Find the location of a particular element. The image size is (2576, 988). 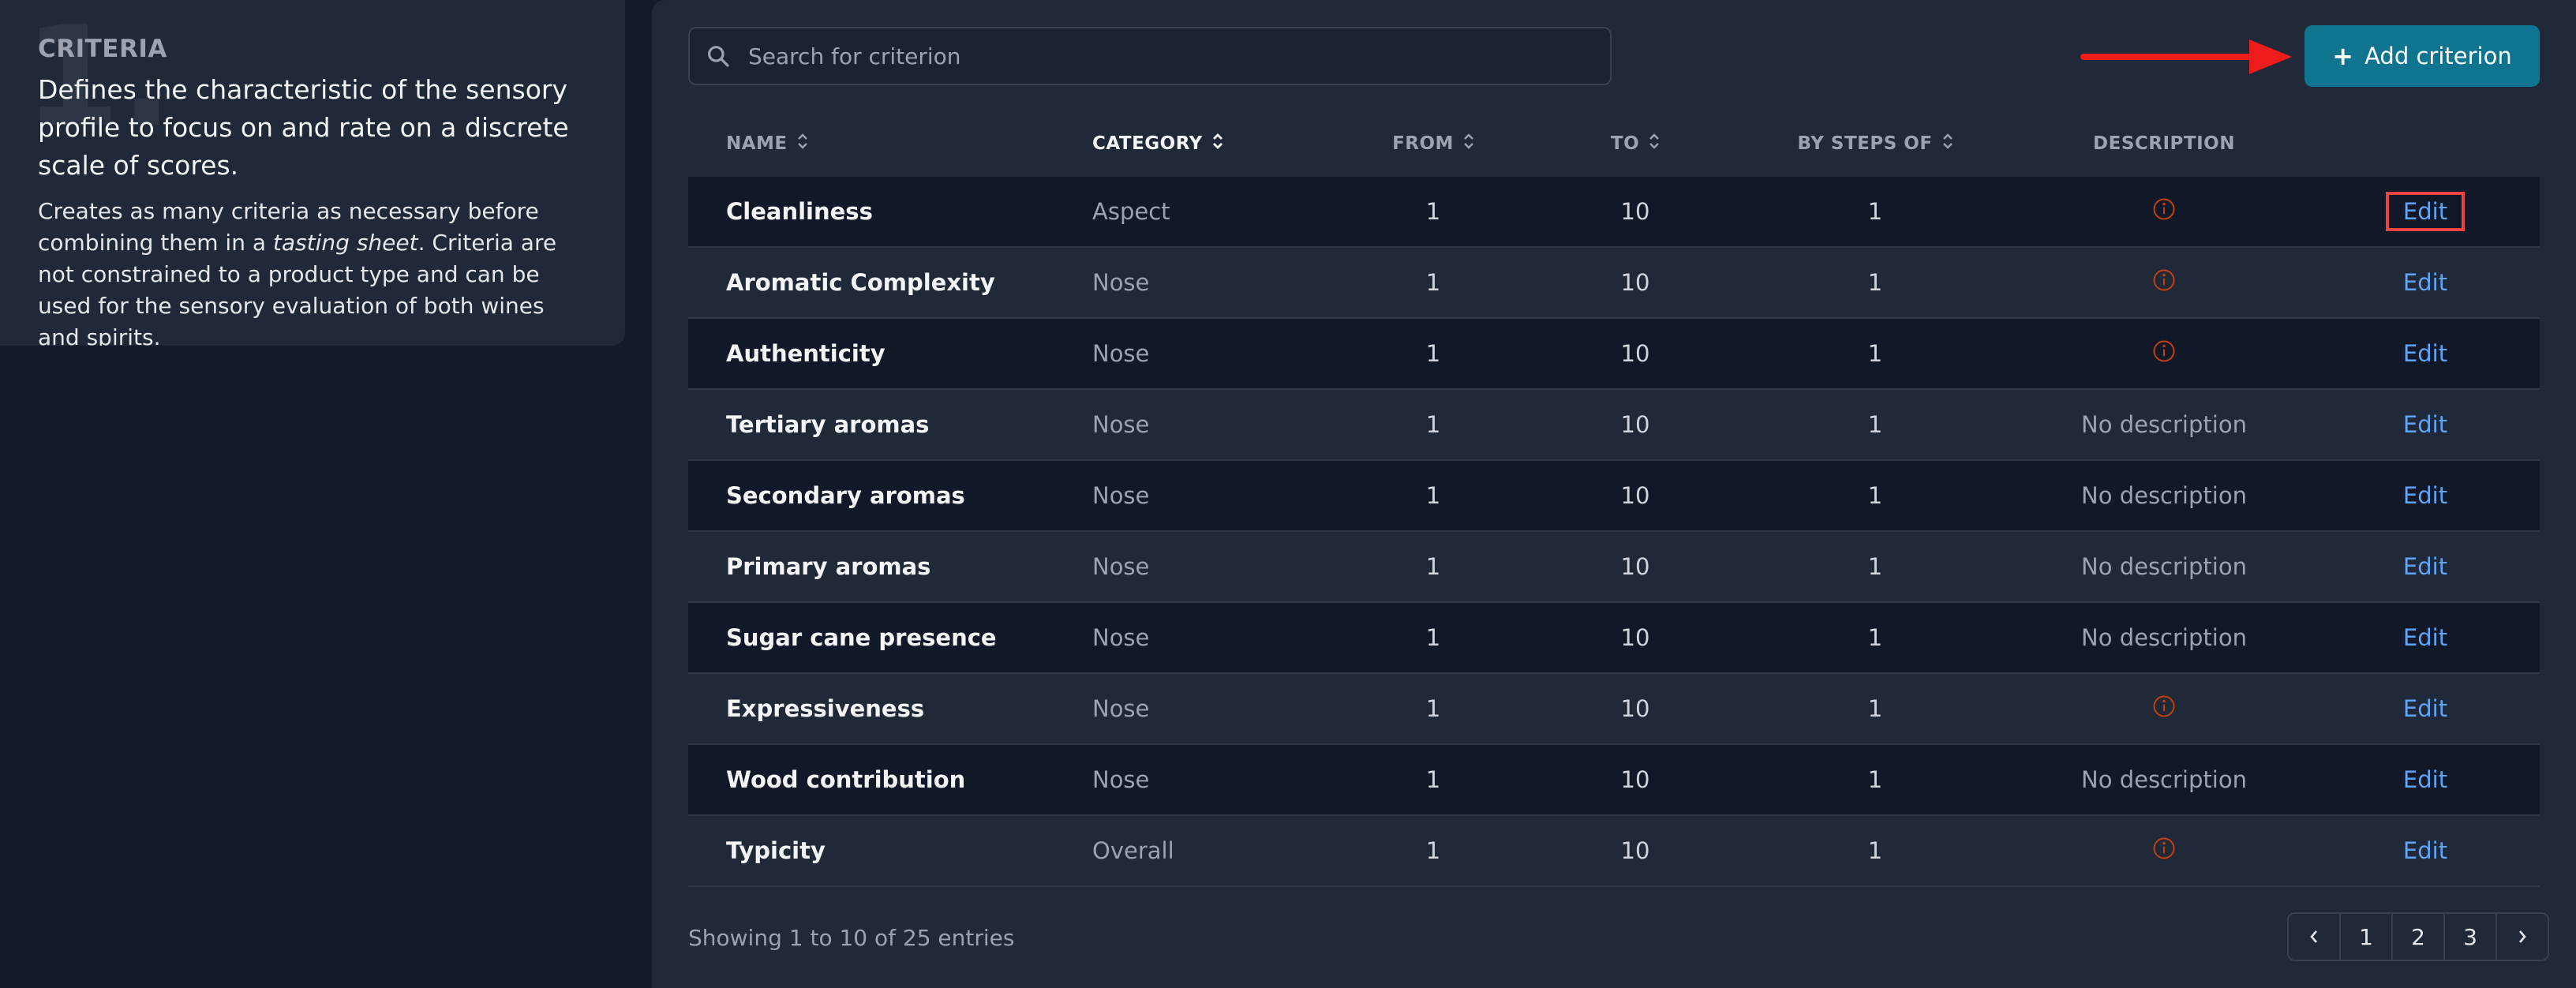

table-row: Primary aromas Nose 1 10 1 No description Edit is located at coordinates (1614, 567).